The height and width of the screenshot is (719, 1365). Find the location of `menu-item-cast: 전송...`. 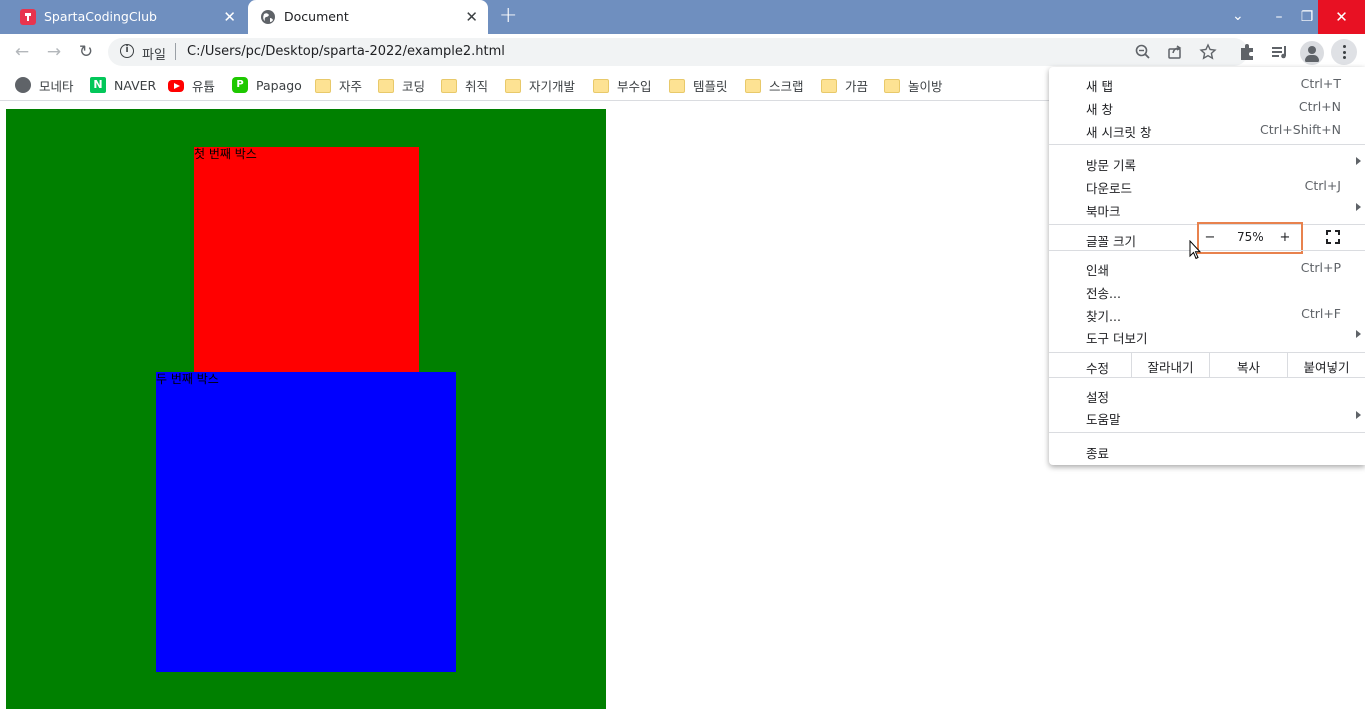

menu-item-cast: 전송... is located at coordinates (1207, 290).